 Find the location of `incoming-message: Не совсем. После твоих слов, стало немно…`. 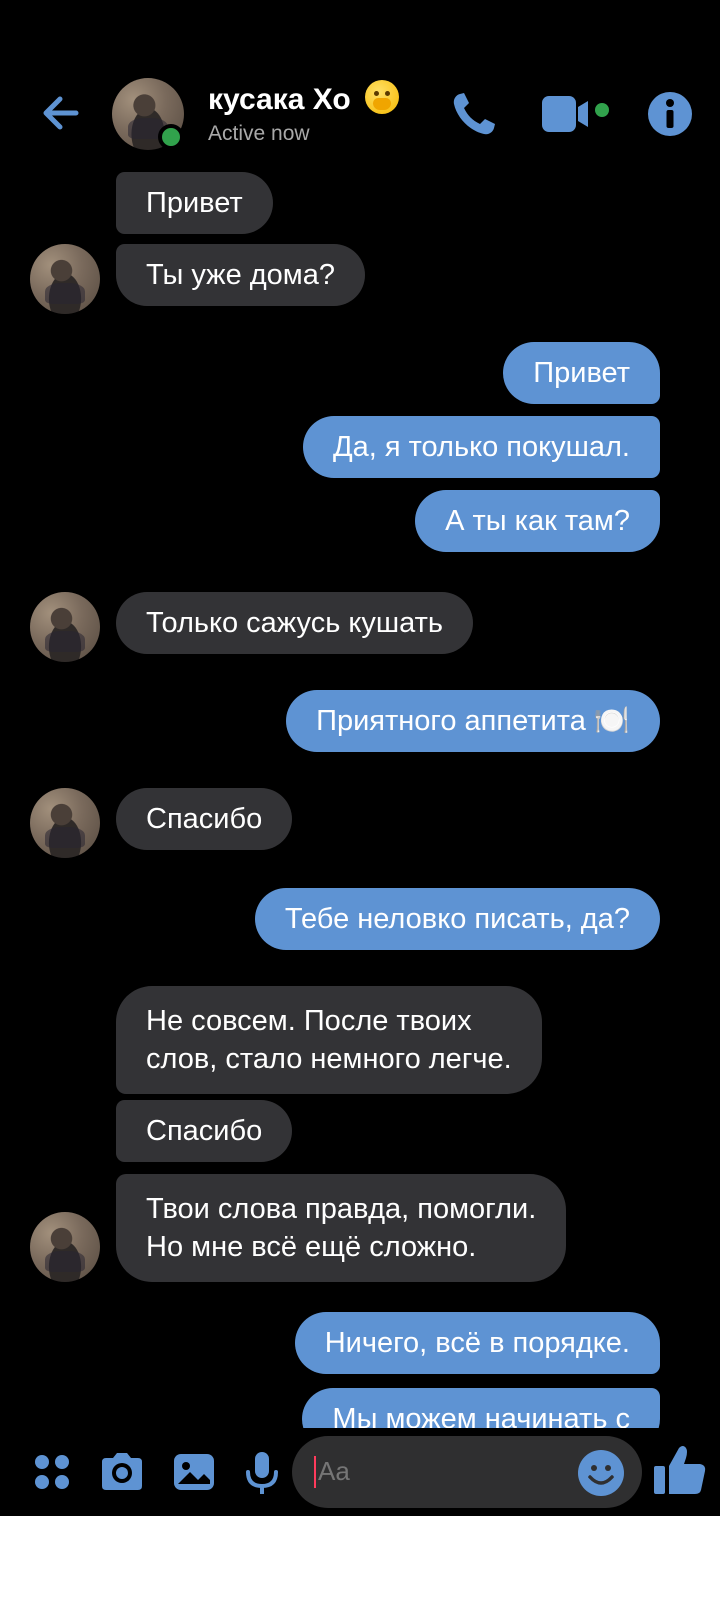

incoming-message: Не совсем. После твоих слов, стало немно… is located at coordinates (329, 1040).